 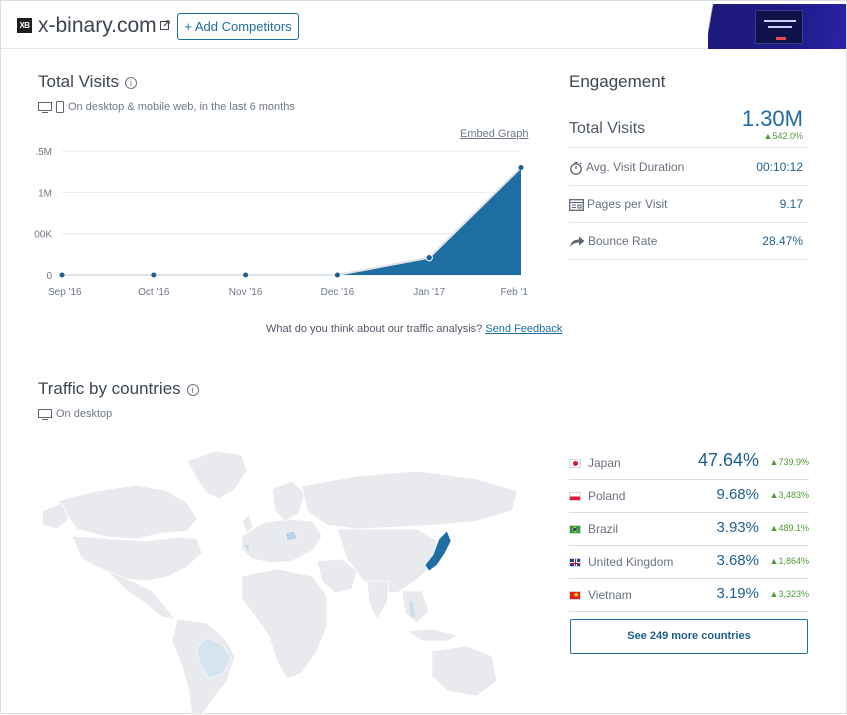 I want to click on x-tick-label: Jan '17, so click(x=429, y=292).